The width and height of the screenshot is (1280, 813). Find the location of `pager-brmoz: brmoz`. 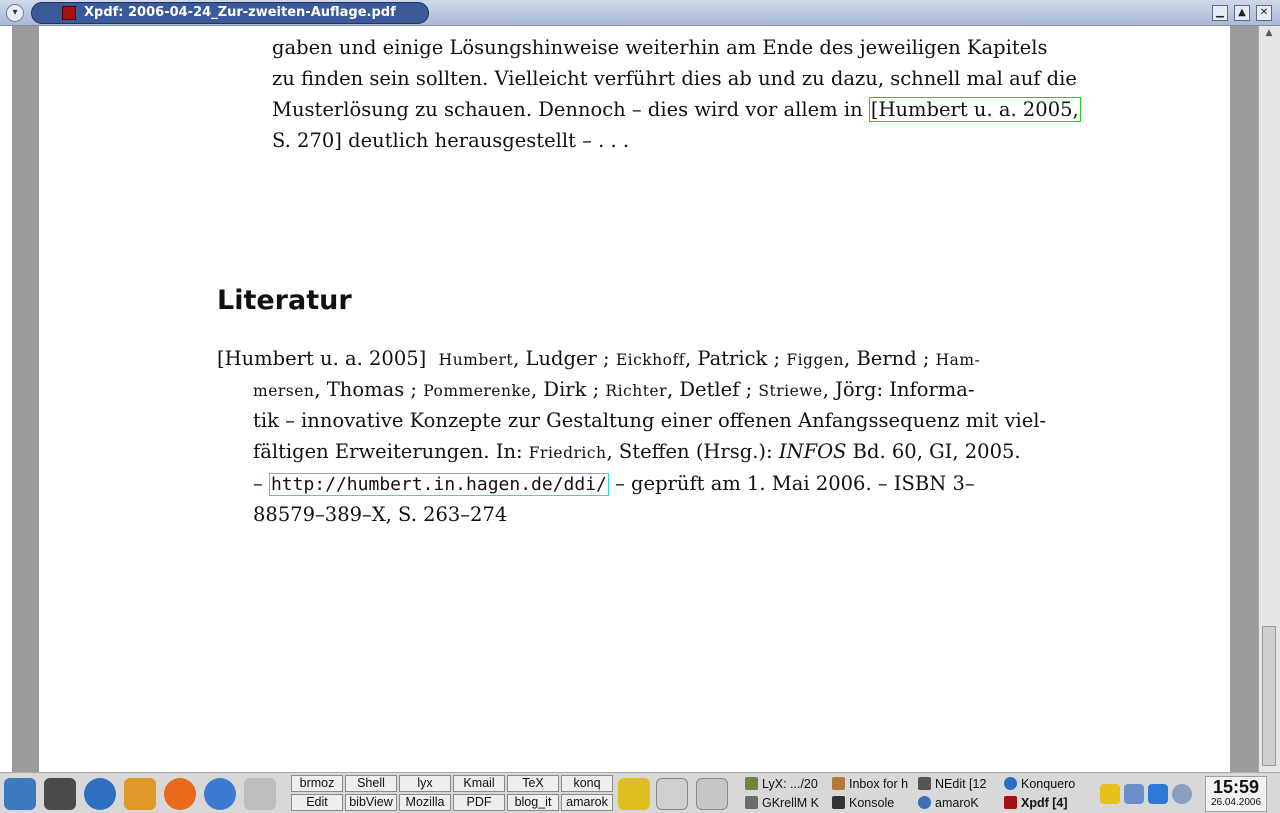

pager-brmoz: brmoz is located at coordinates (317, 783).